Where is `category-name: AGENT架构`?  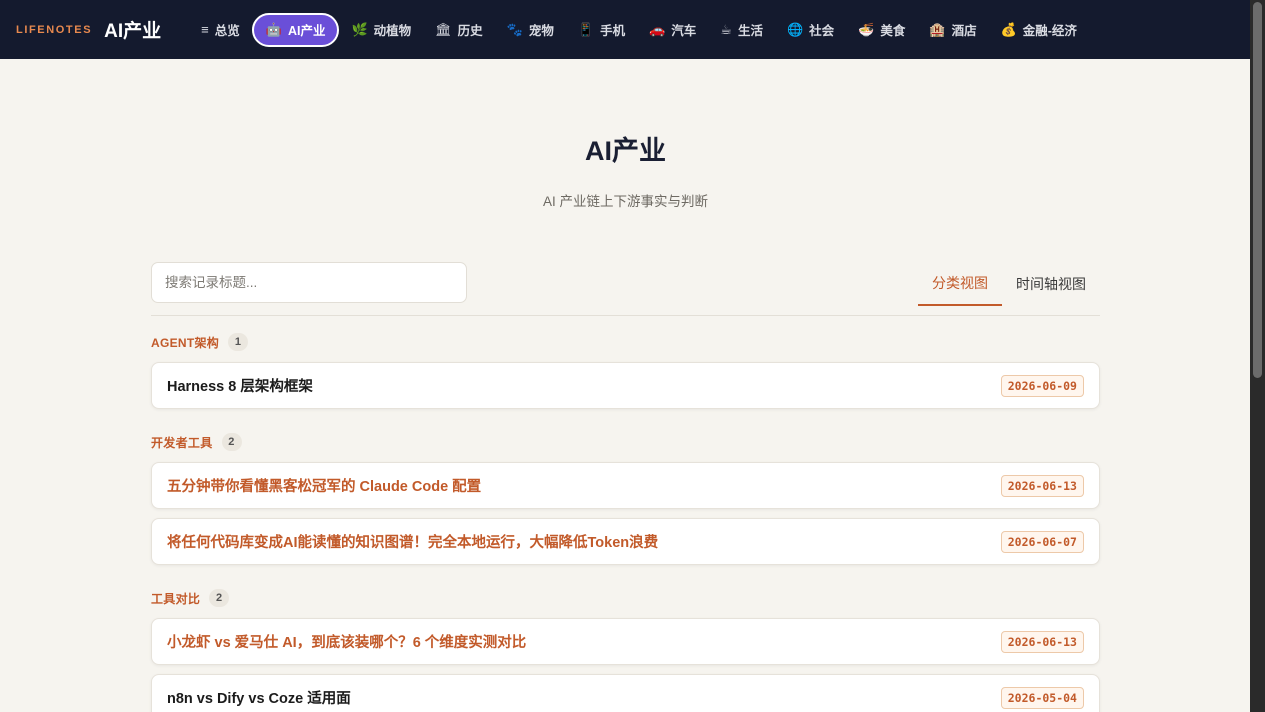 category-name: AGENT架构 is located at coordinates (185, 342).